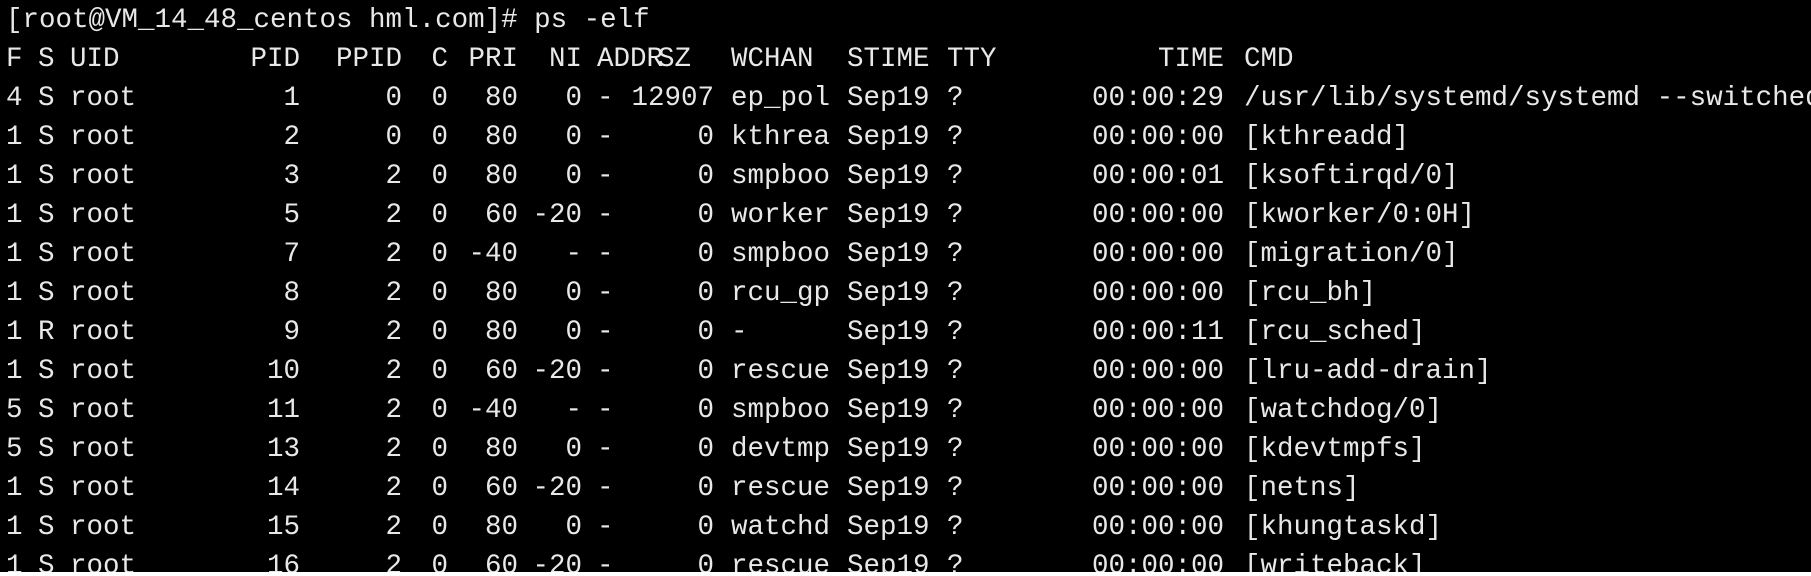 The image size is (1811, 576). I want to click on column-header-stime: STIME, so click(888, 59).